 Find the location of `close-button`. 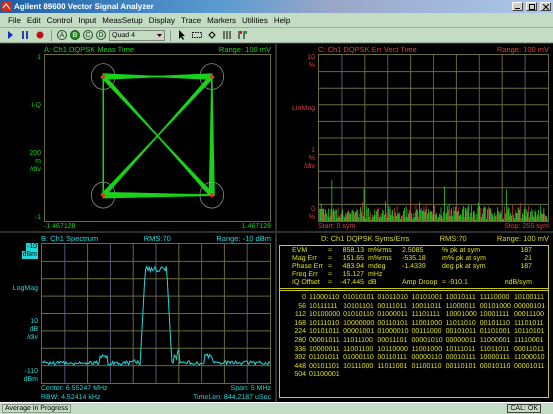

close-button is located at coordinates (545, 6).